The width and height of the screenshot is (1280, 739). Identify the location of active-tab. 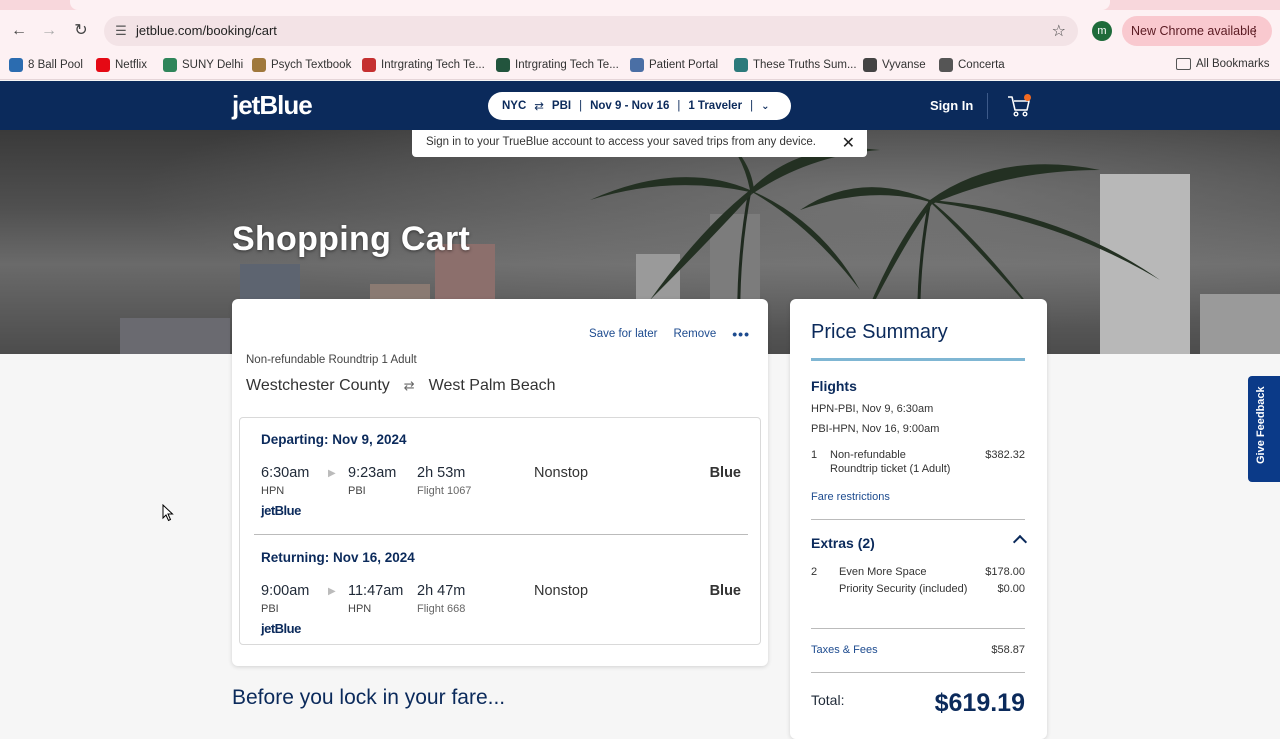
(590, 5).